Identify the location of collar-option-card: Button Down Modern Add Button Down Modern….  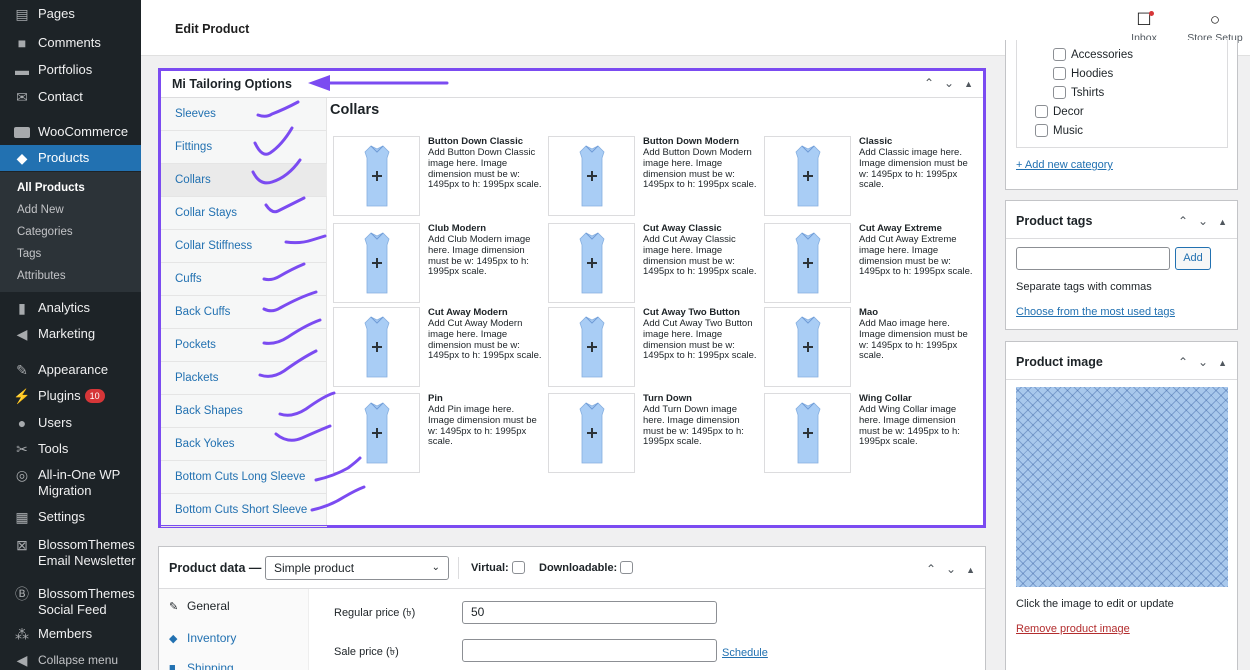
(653, 176).